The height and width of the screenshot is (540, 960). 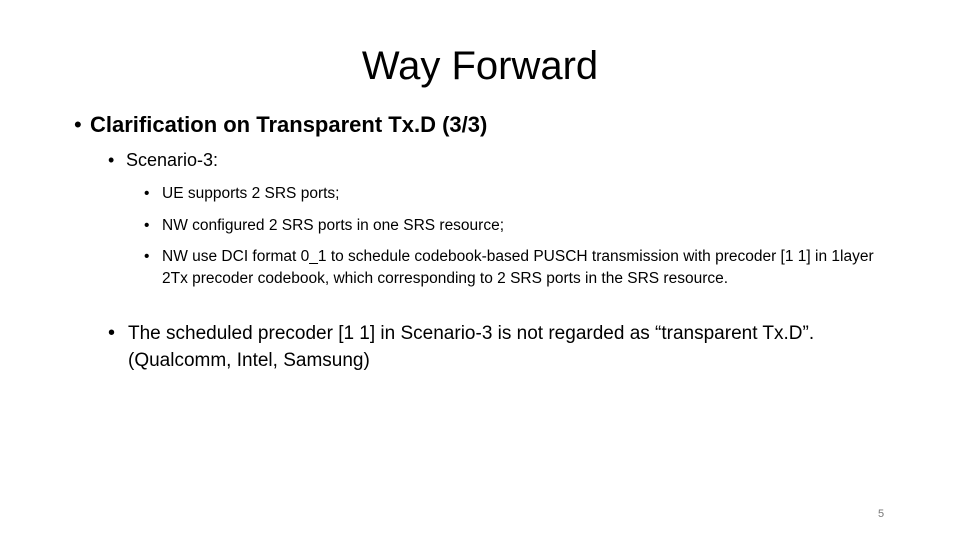 What do you see at coordinates (480, 66) in the screenshot?
I see `slide-title: Way Forward` at bounding box center [480, 66].